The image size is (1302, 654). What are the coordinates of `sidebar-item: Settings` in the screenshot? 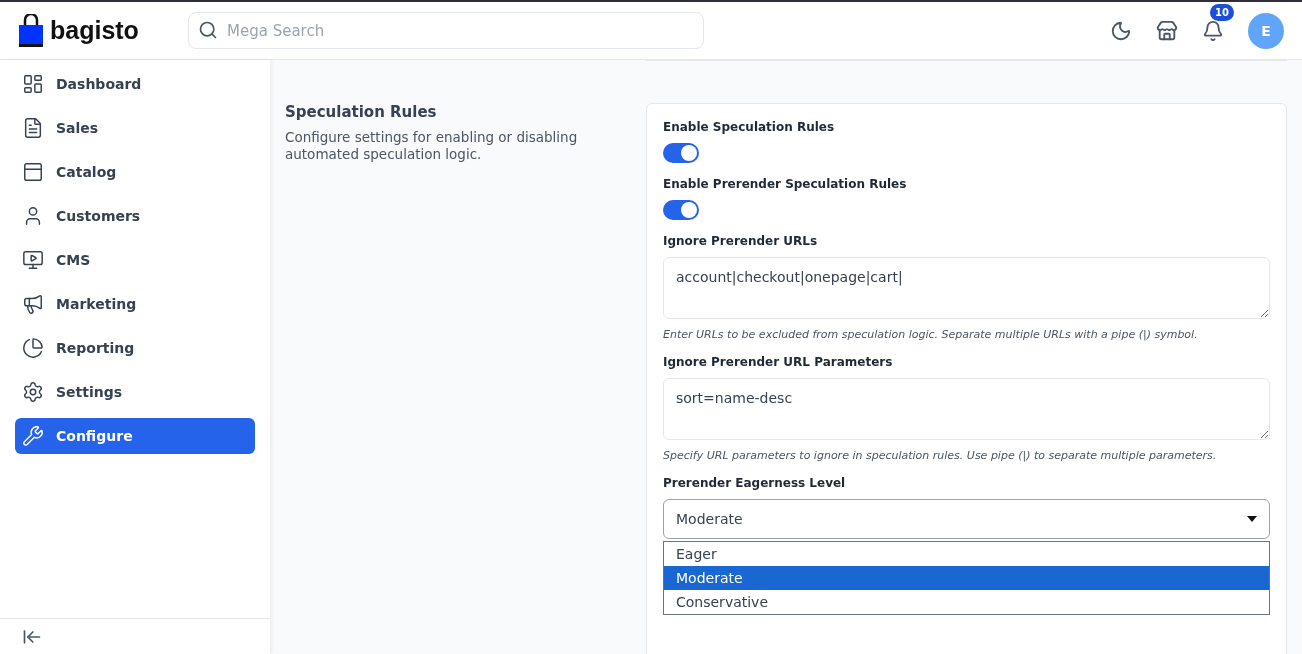 It's located at (135, 392).